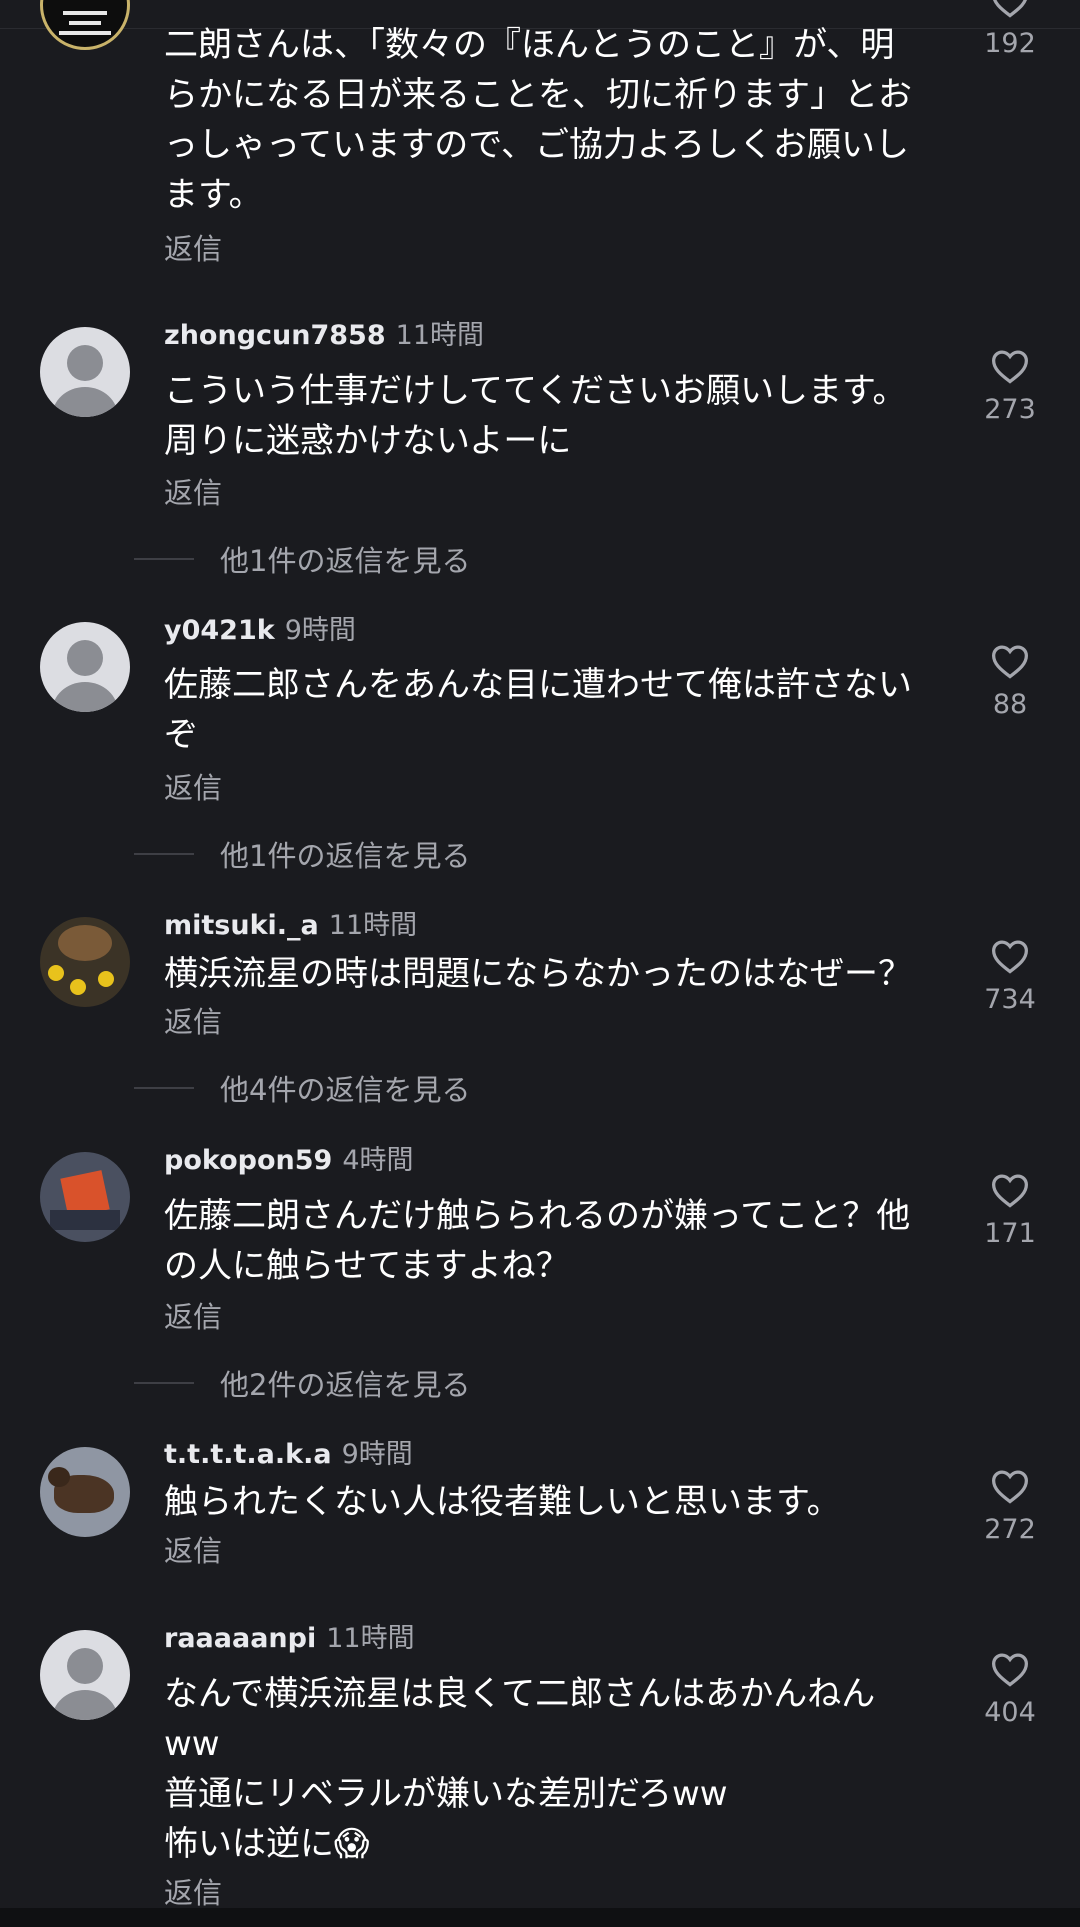 Image resolution: width=1080 pixels, height=1927 pixels. Describe the element at coordinates (302, 1383) in the screenshot. I see `view-more-replies: 他2件の返信を見る` at that location.